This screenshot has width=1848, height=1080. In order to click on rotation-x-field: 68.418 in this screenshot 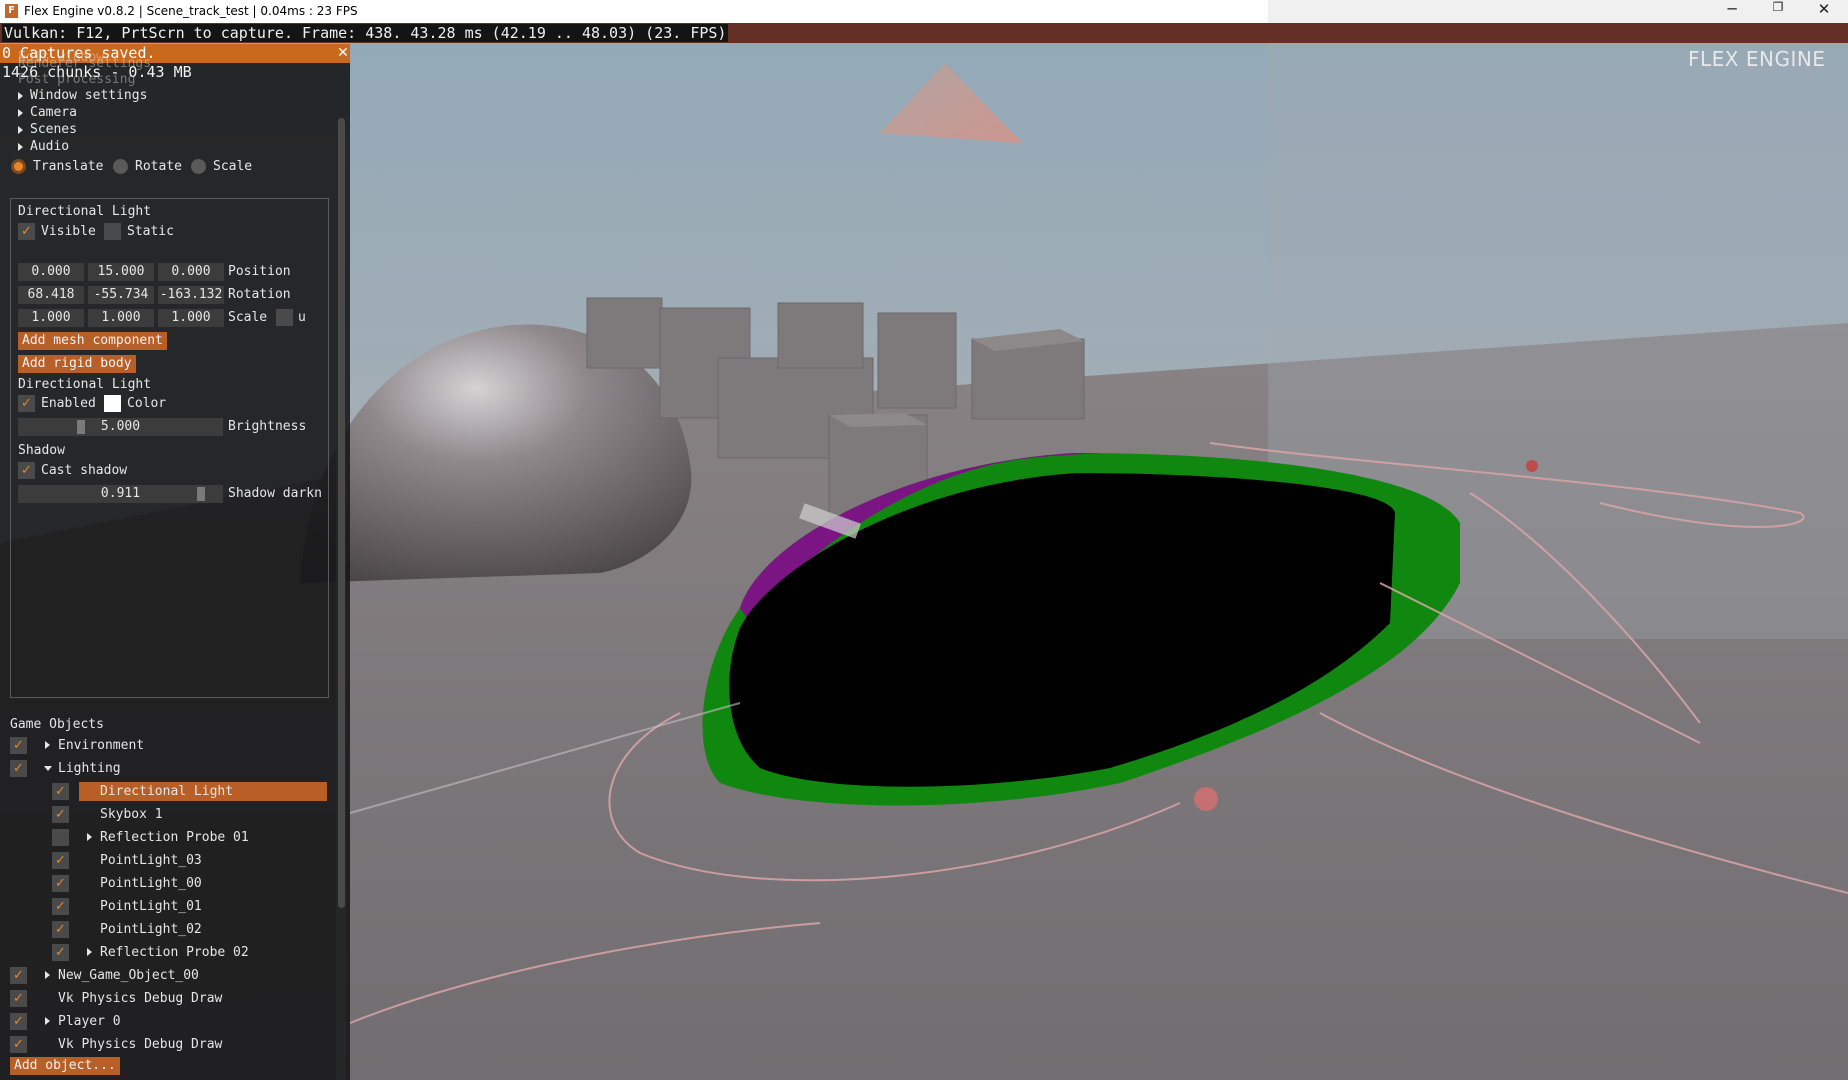, I will do `click(51, 295)`.